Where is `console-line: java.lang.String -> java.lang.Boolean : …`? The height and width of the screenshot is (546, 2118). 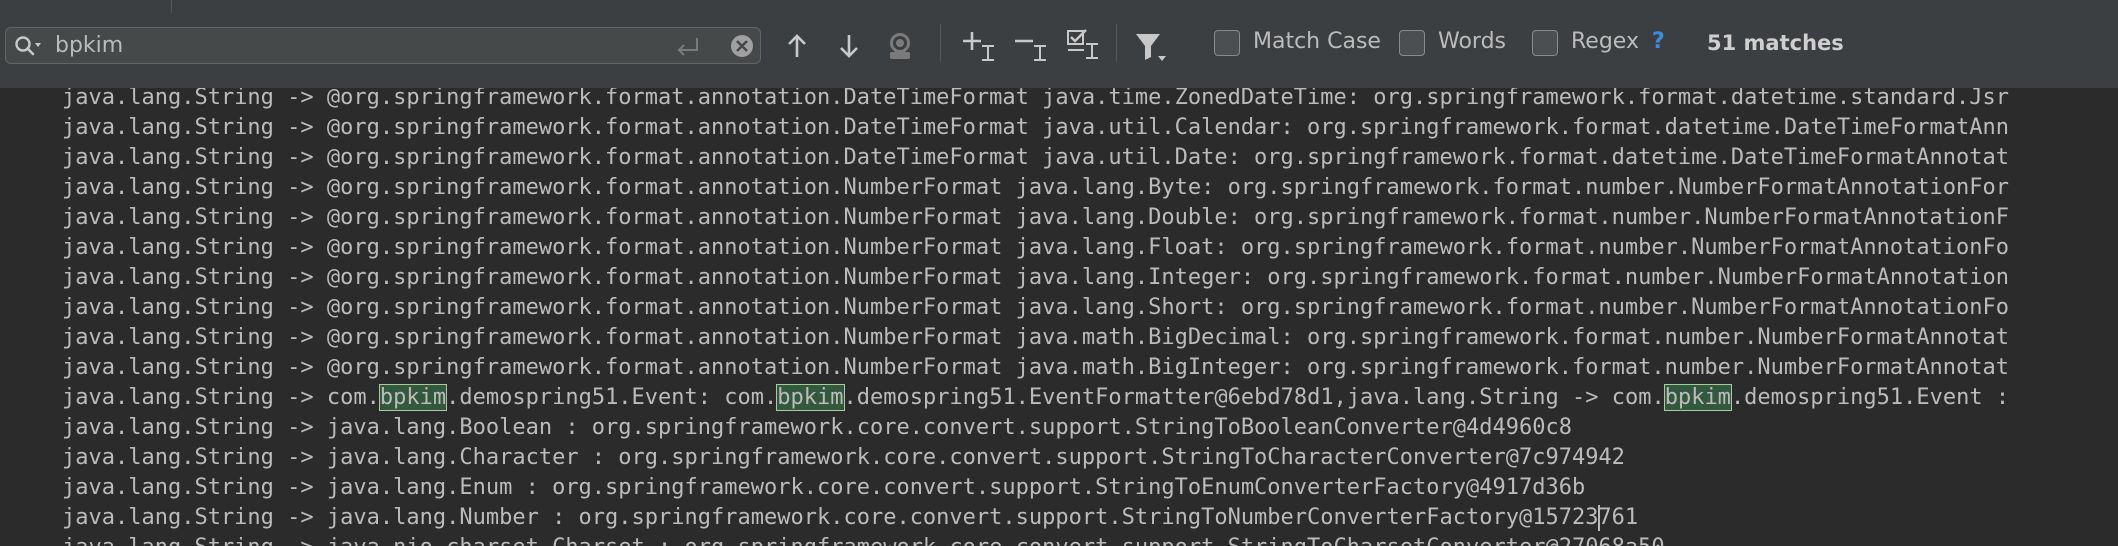
console-line: java.lang.String -> java.lang.Boolean : … is located at coordinates (817, 428).